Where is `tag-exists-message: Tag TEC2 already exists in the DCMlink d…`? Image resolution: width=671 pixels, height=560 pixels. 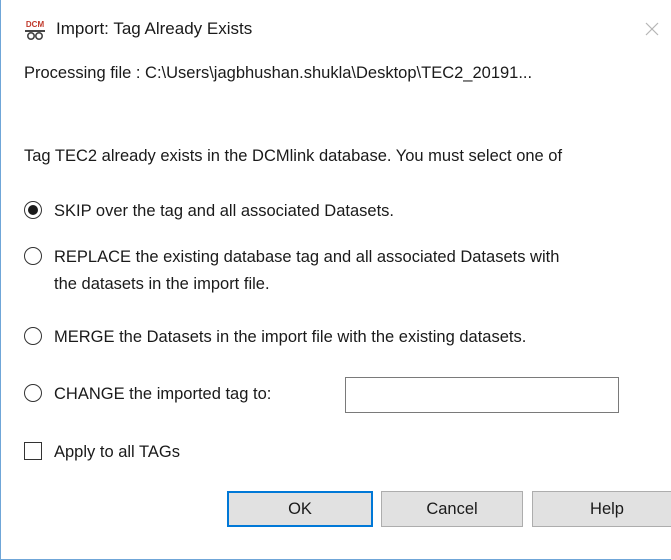 tag-exists-message: Tag TEC2 already exists in the DCMlink d… is located at coordinates (293, 156).